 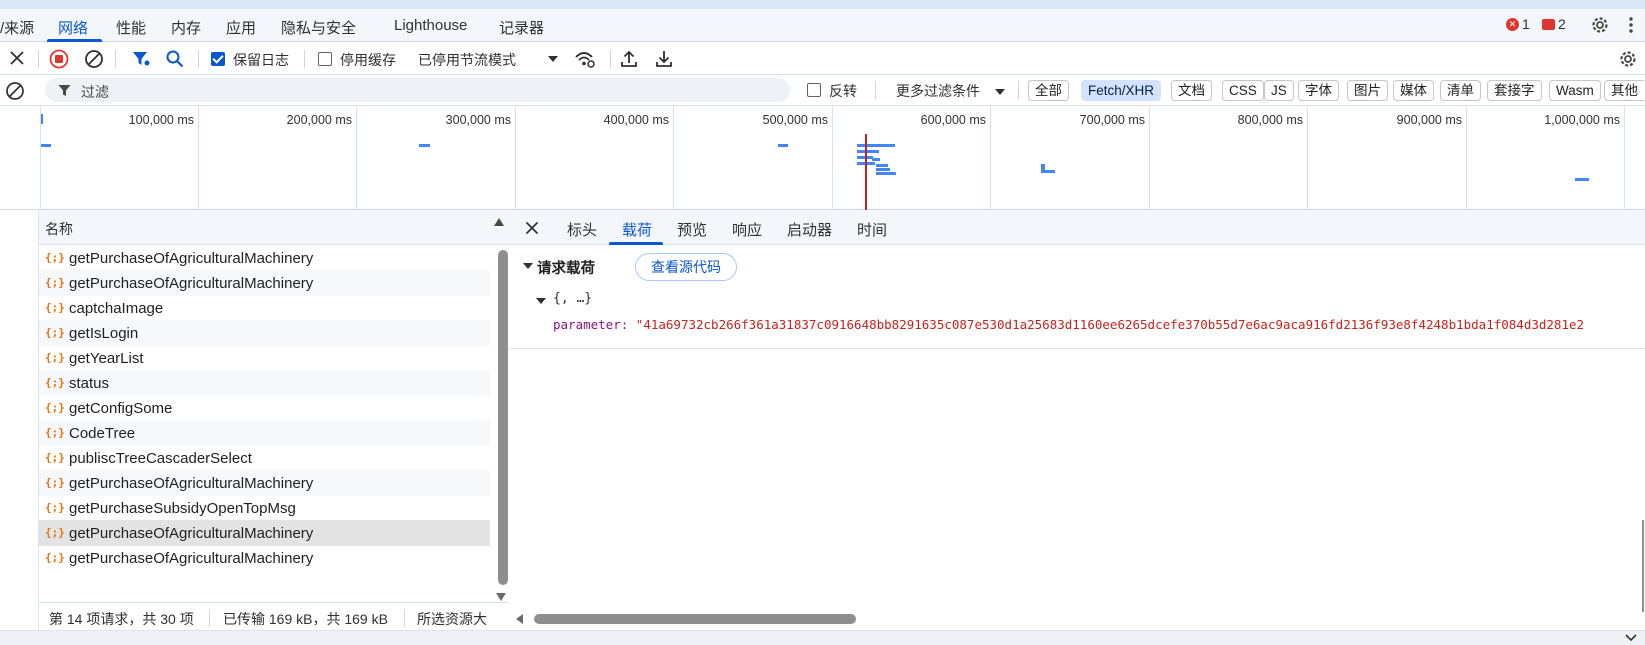 What do you see at coordinates (585, 59) in the screenshot?
I see `network-conditions-icon` at bounding box center [585, 59].